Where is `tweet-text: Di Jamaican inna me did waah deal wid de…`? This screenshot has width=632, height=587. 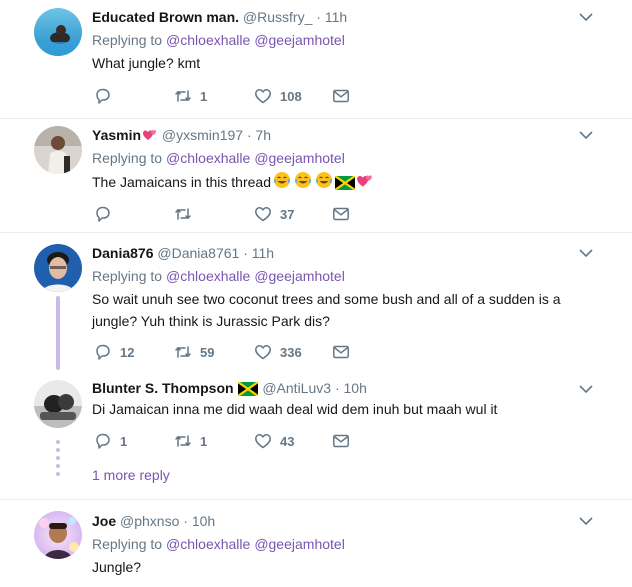 tweet-text: Di Jamaican inna me did waah deal wid de… is located at coordinates (295, 409).